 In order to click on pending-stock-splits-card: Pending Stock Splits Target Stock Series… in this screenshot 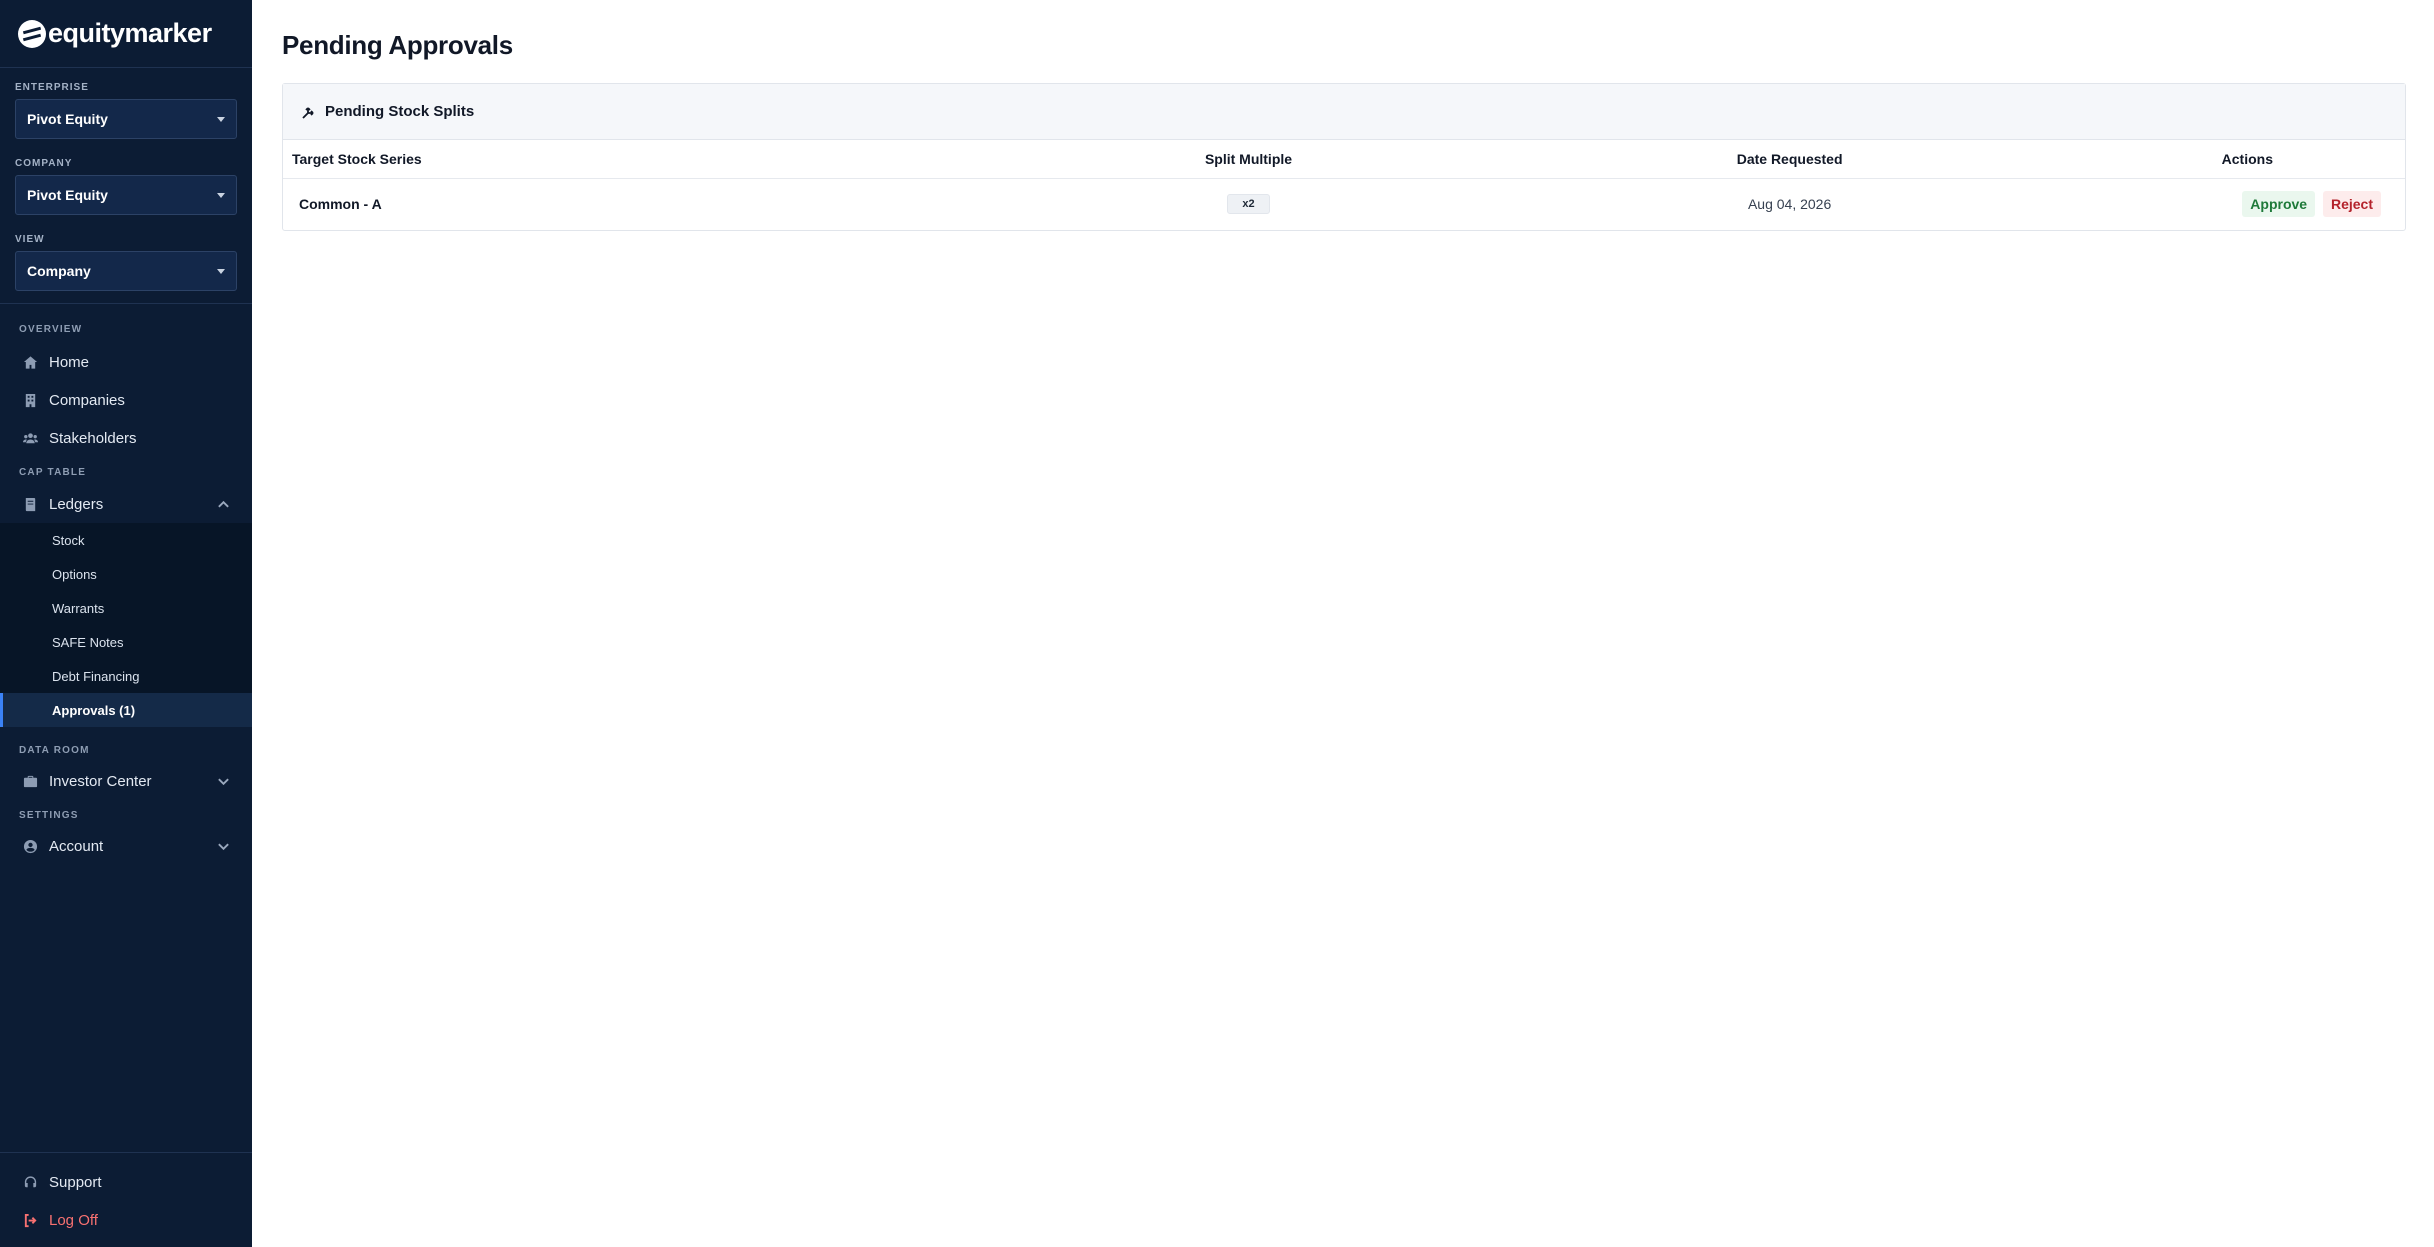, I will do `click(1344, 157)`.